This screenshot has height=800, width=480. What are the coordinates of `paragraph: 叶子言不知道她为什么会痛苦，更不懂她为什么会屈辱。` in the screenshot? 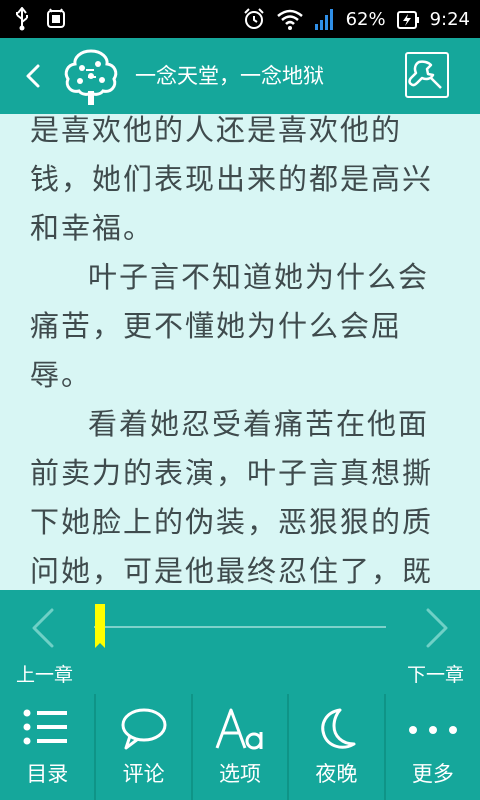 It's located at (230, 326).